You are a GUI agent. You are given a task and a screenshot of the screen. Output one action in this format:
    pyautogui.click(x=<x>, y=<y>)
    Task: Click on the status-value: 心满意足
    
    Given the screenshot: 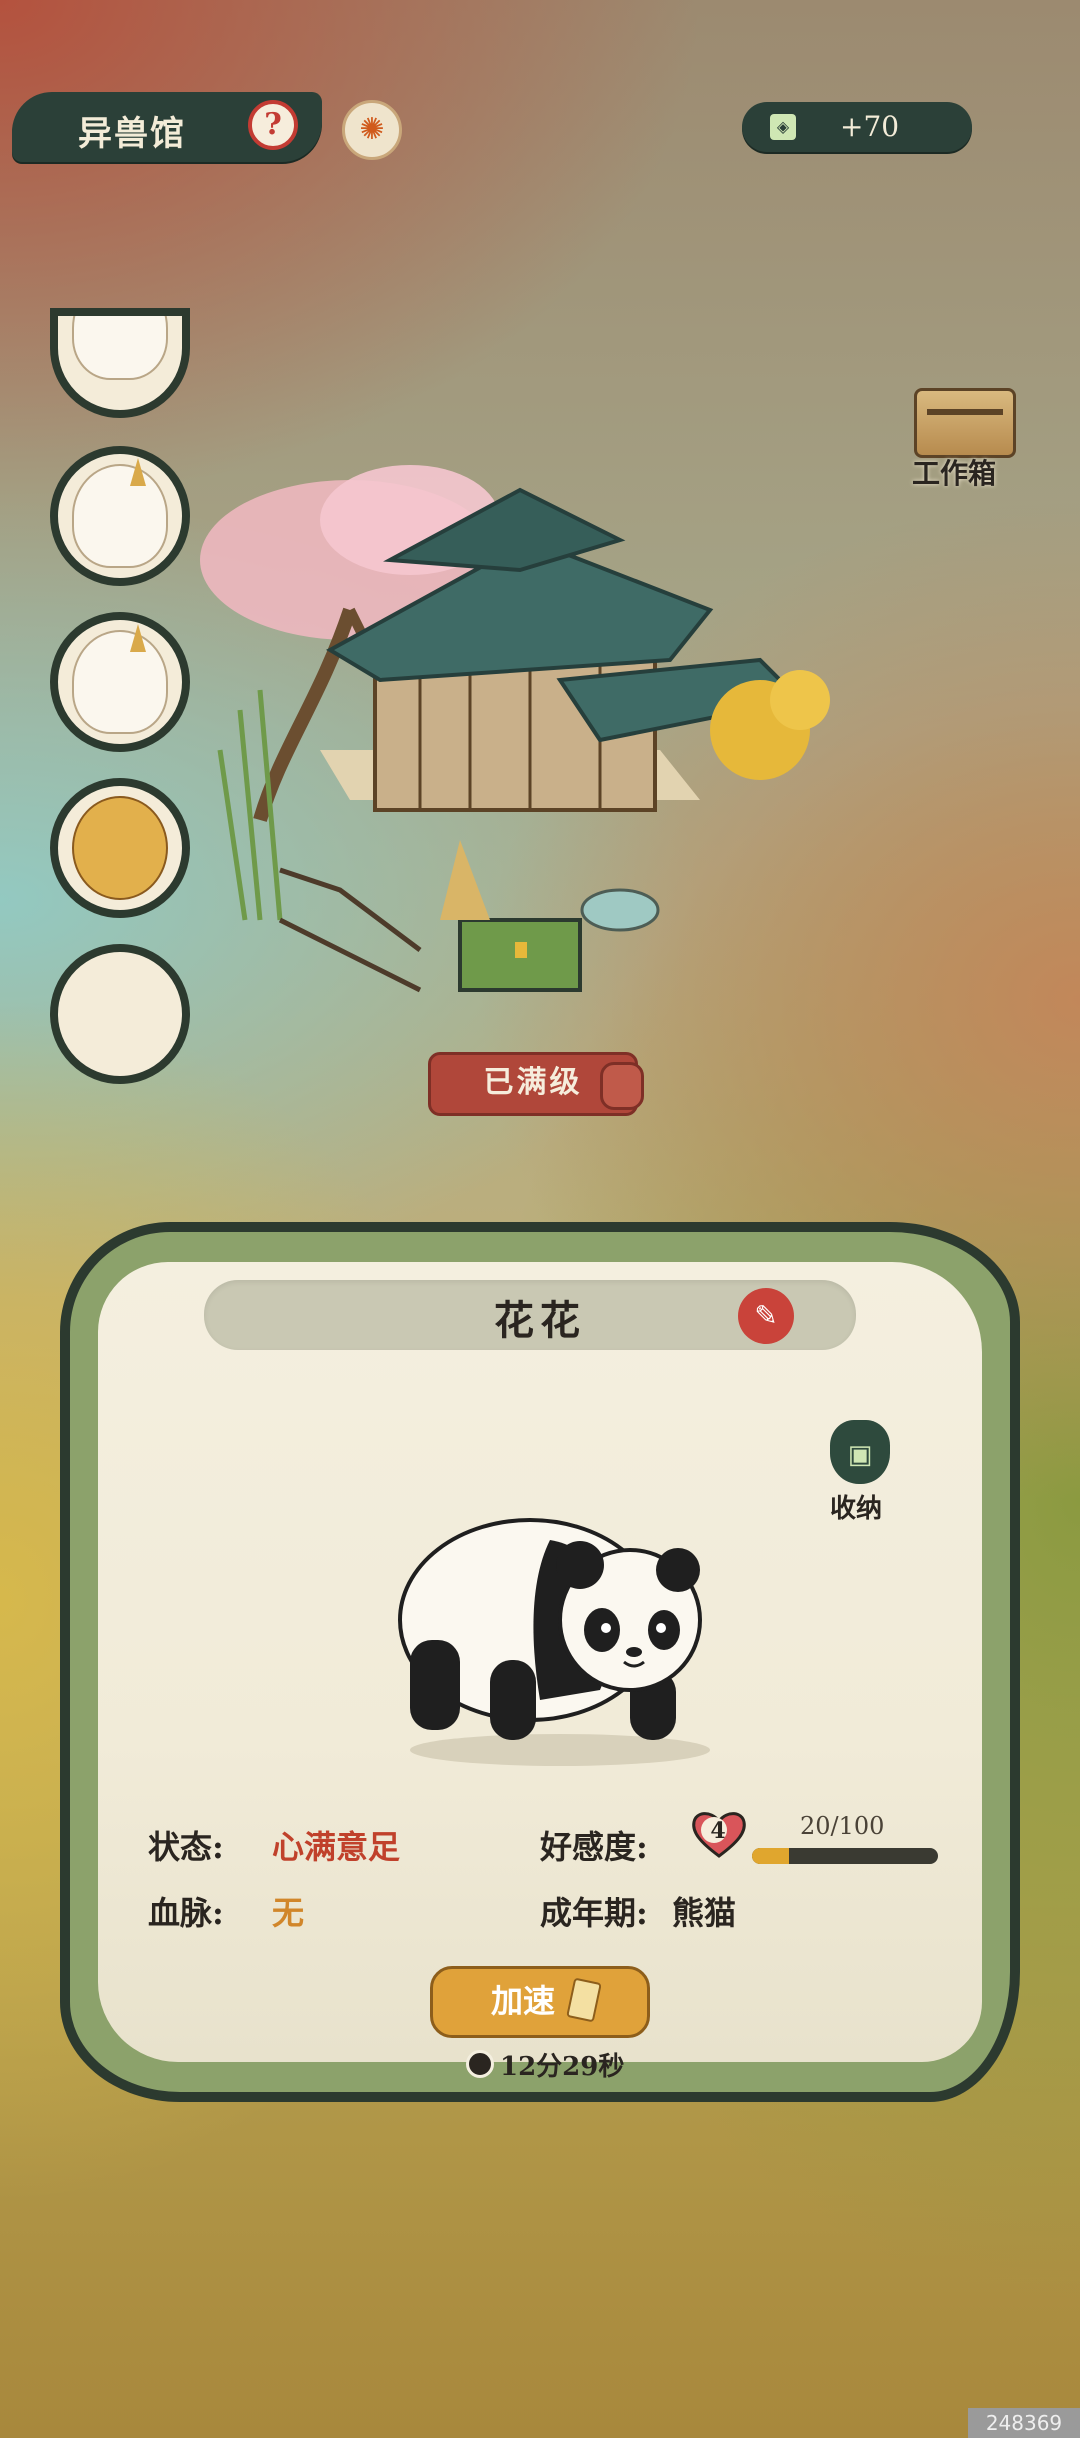 What is the action you would take?
    pyautogui.click(x=336, y=1847)
    